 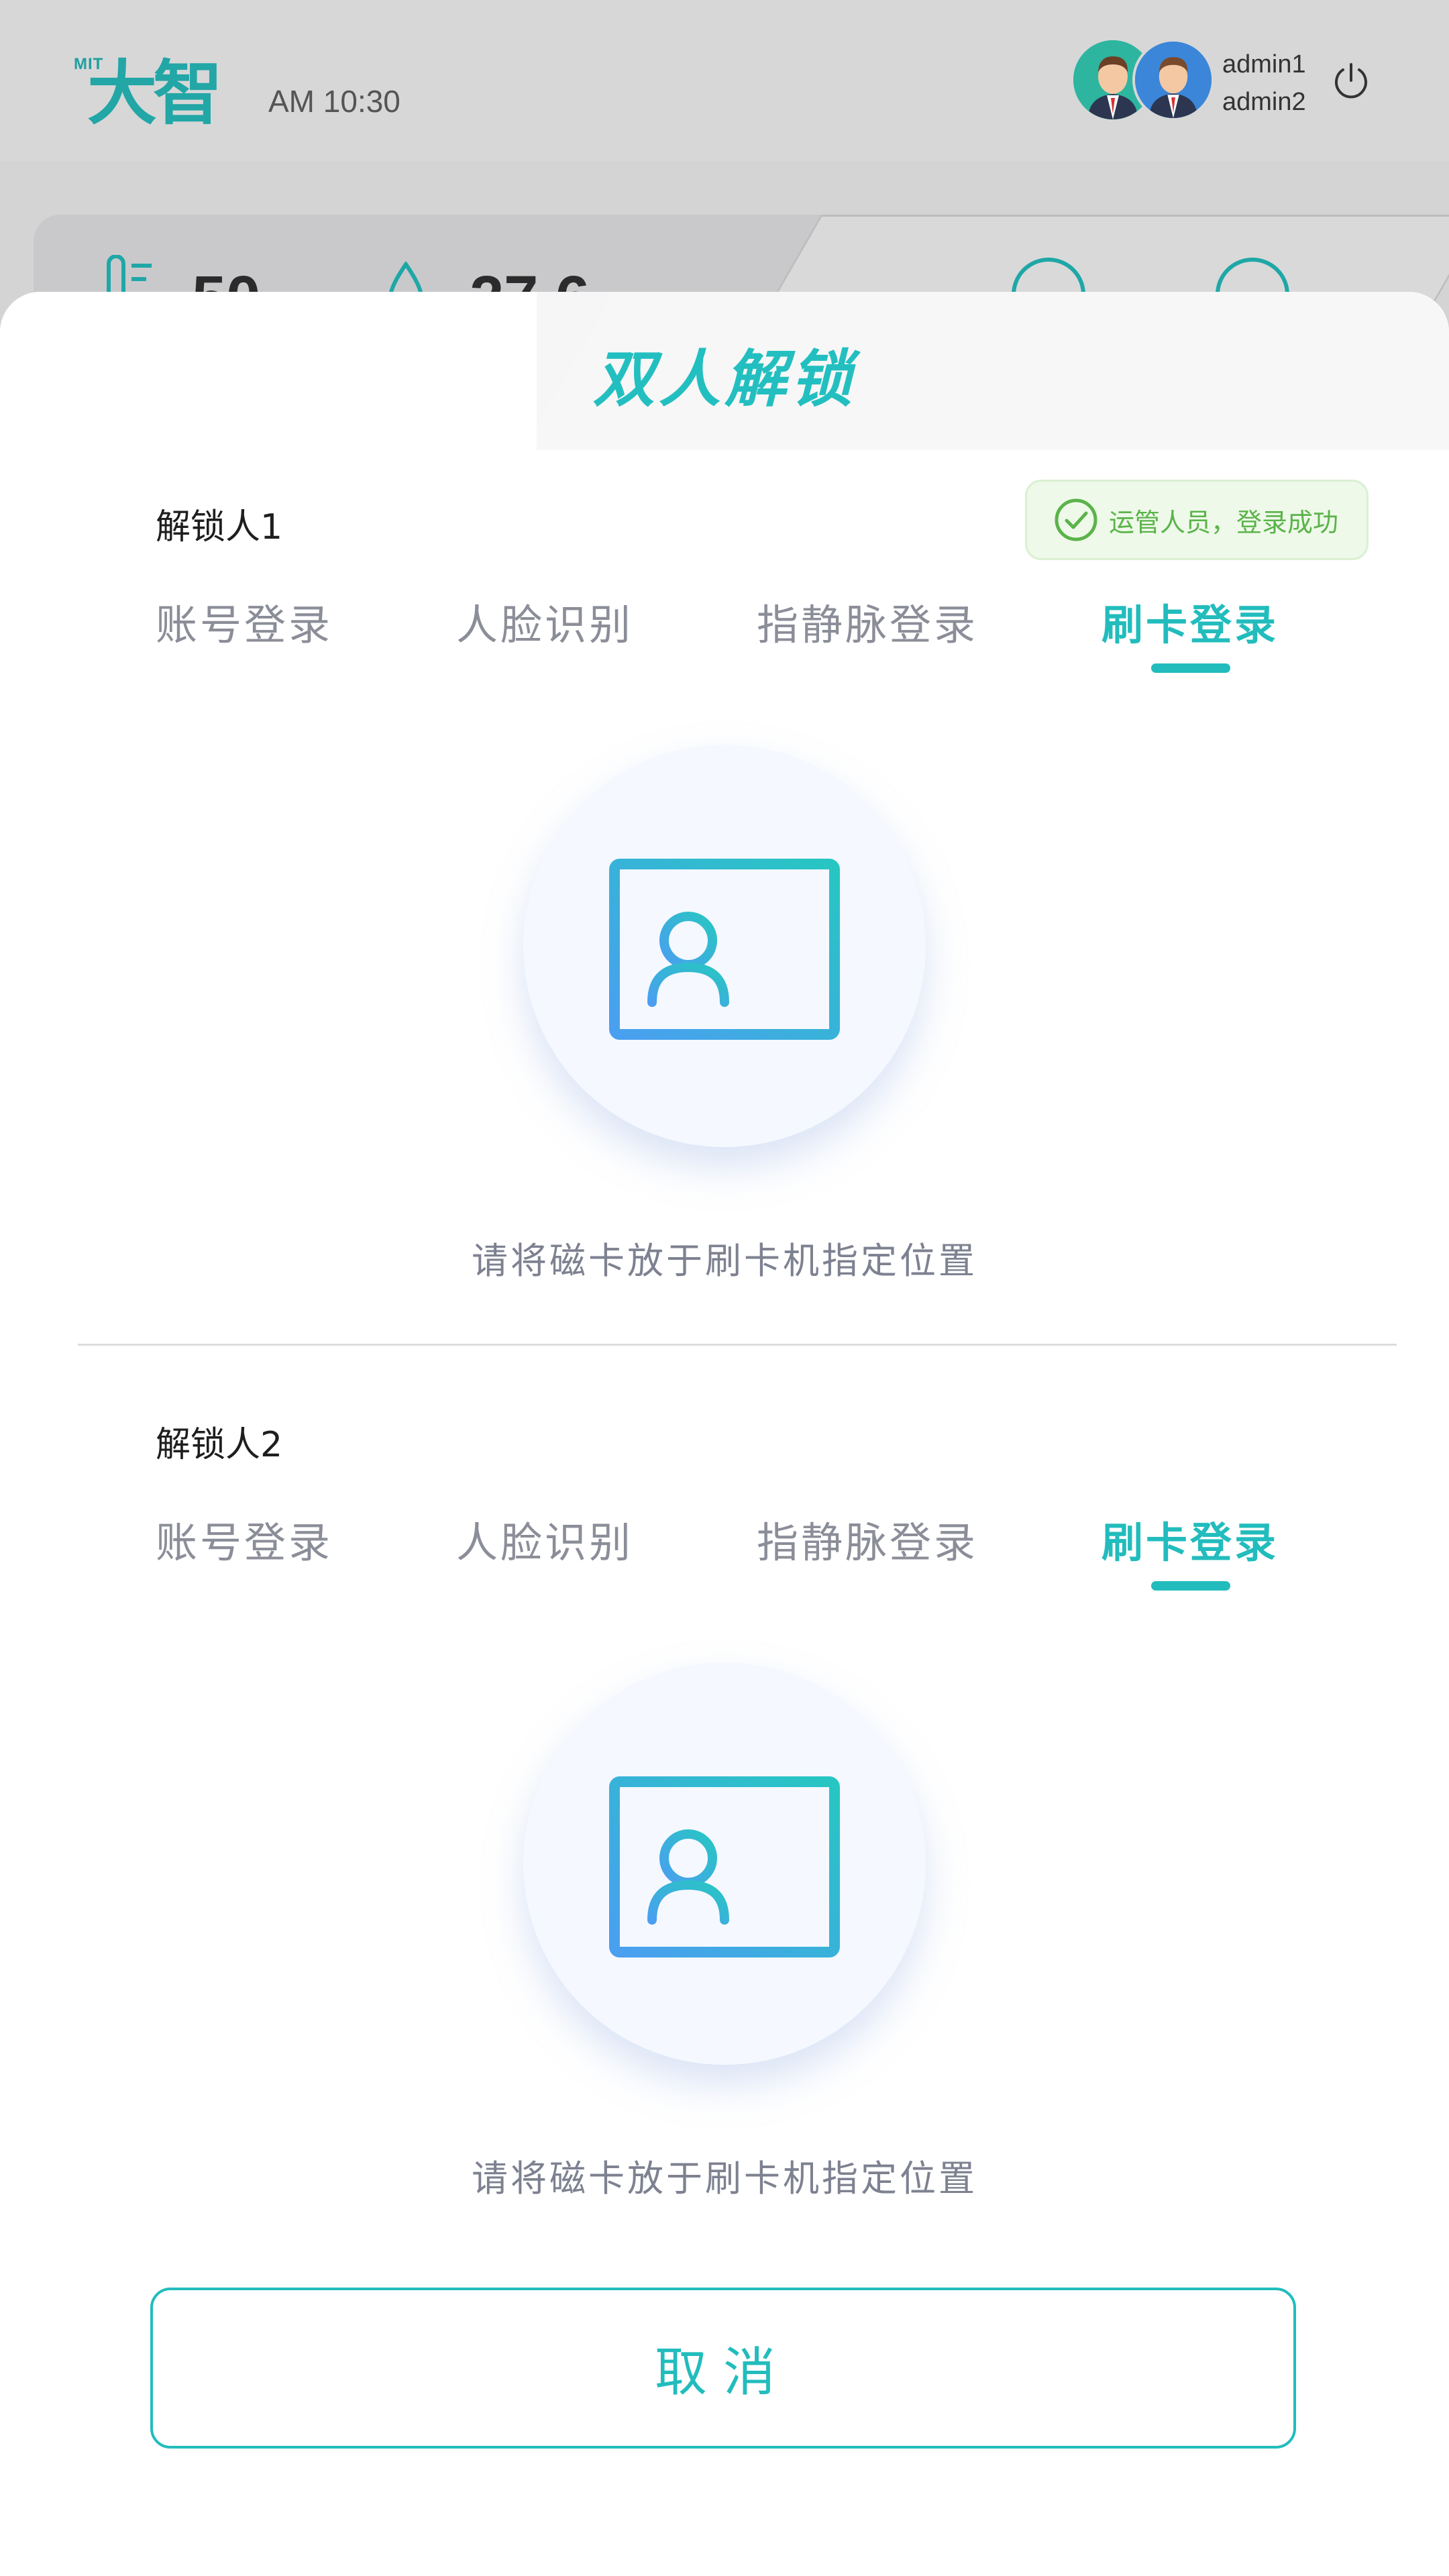 What do you see at coordinates (1076, 519) in the screenshot?
I see `check-circle-icon` at bounding box center [1076, 519].